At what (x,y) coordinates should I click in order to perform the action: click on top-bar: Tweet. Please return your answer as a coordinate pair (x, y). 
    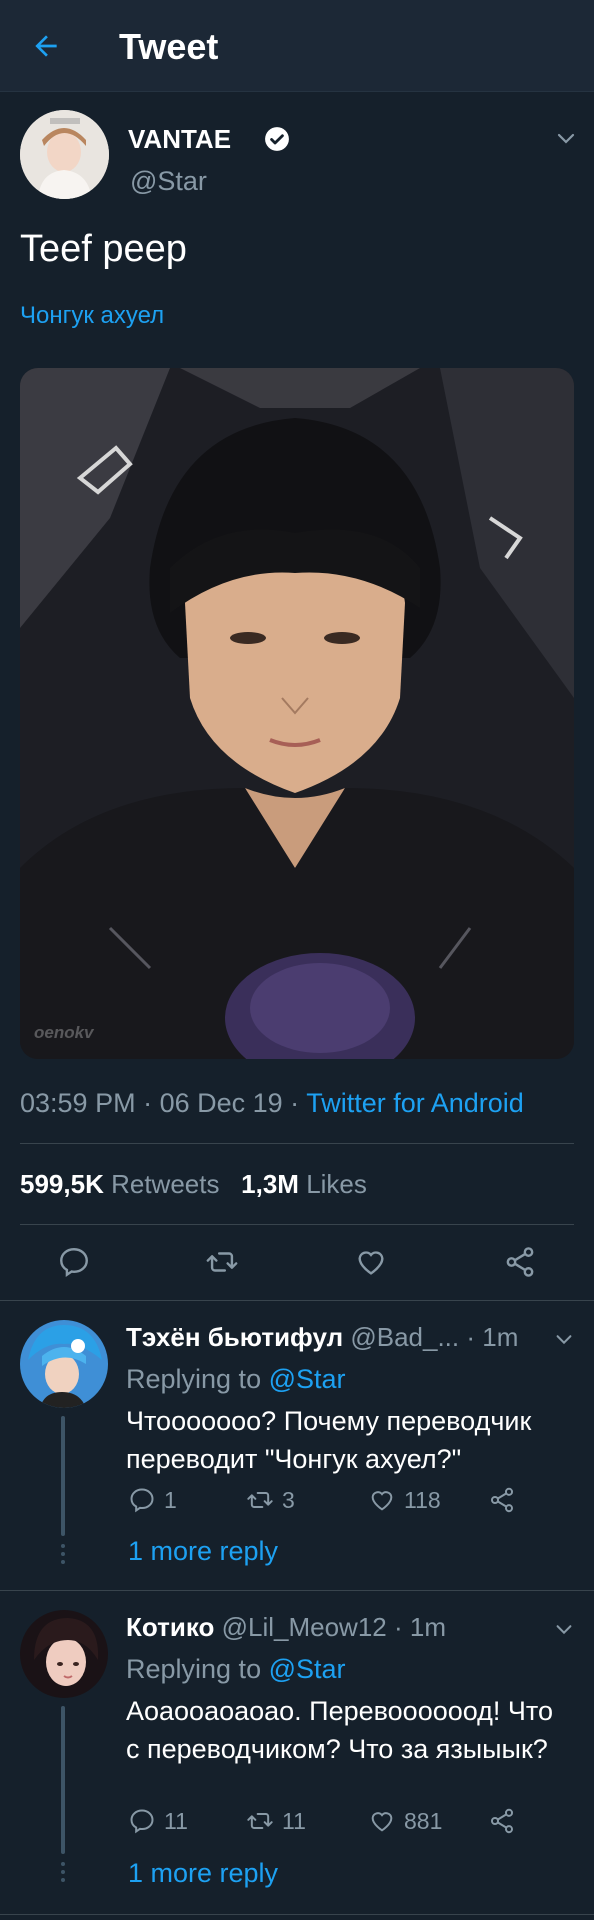
    Looking at the image, I should click on (297, 46).